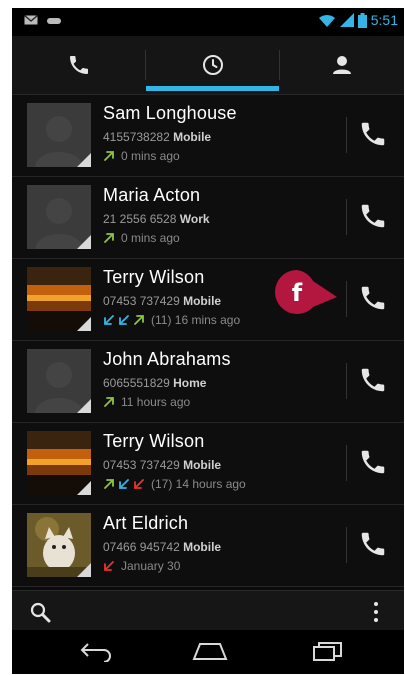 The height and width of the screenshot is (675, 405). I want to click on person-icon, so click(342, 65).